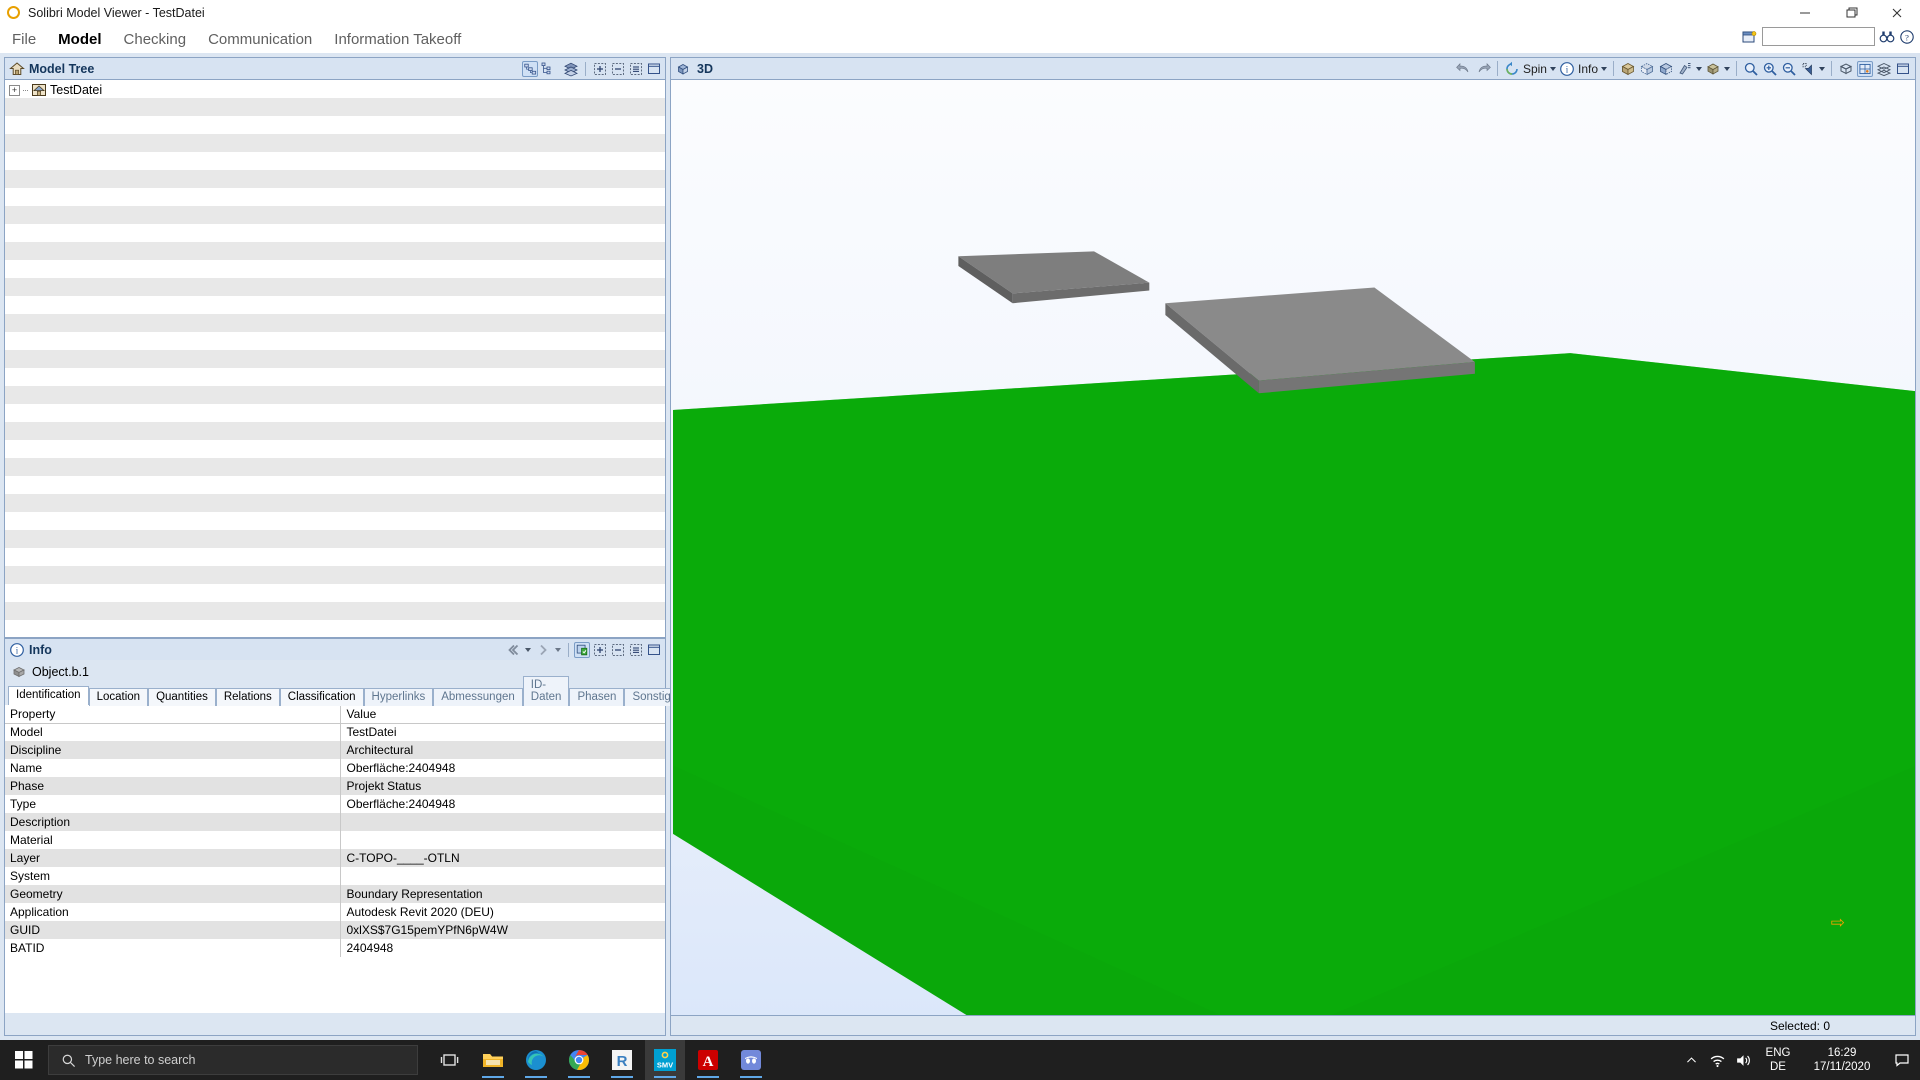 This screenshot has height=1080, width=1920. What do you see at coordinates (55, 90) in the screenshot?
I see `tree-item-testdatei: + TestDatei` at bounding box center [55, 90].